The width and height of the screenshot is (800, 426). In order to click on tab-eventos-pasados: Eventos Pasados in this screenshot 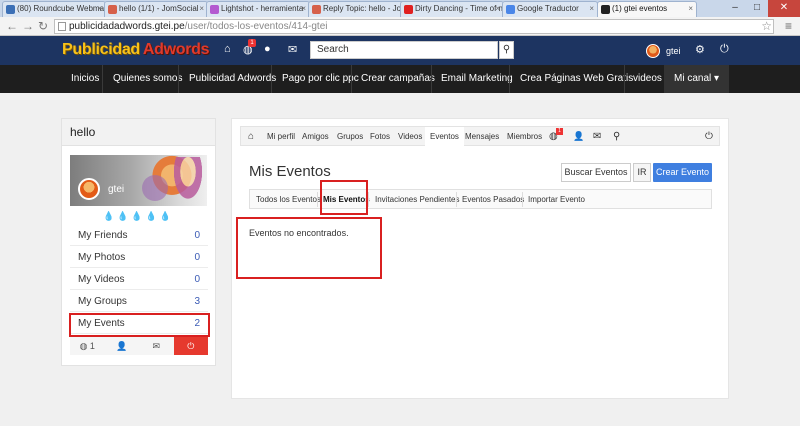, I will do `click(493, 199)`.